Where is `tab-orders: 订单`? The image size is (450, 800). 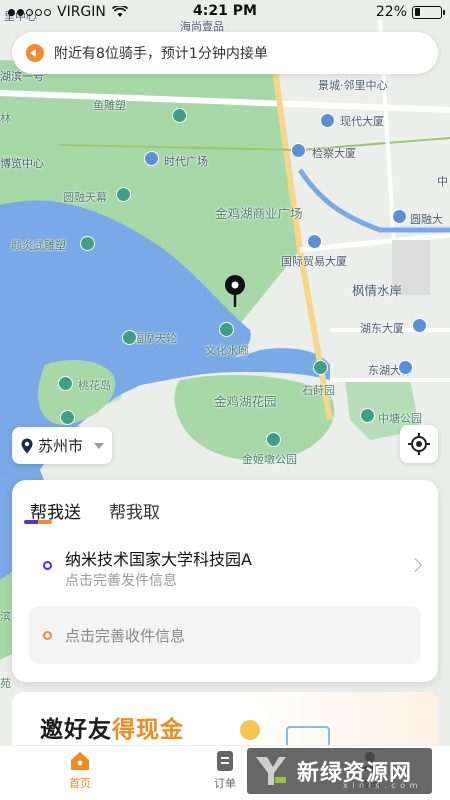 tab-orders: 订单 is located at coordinates (225, 770).